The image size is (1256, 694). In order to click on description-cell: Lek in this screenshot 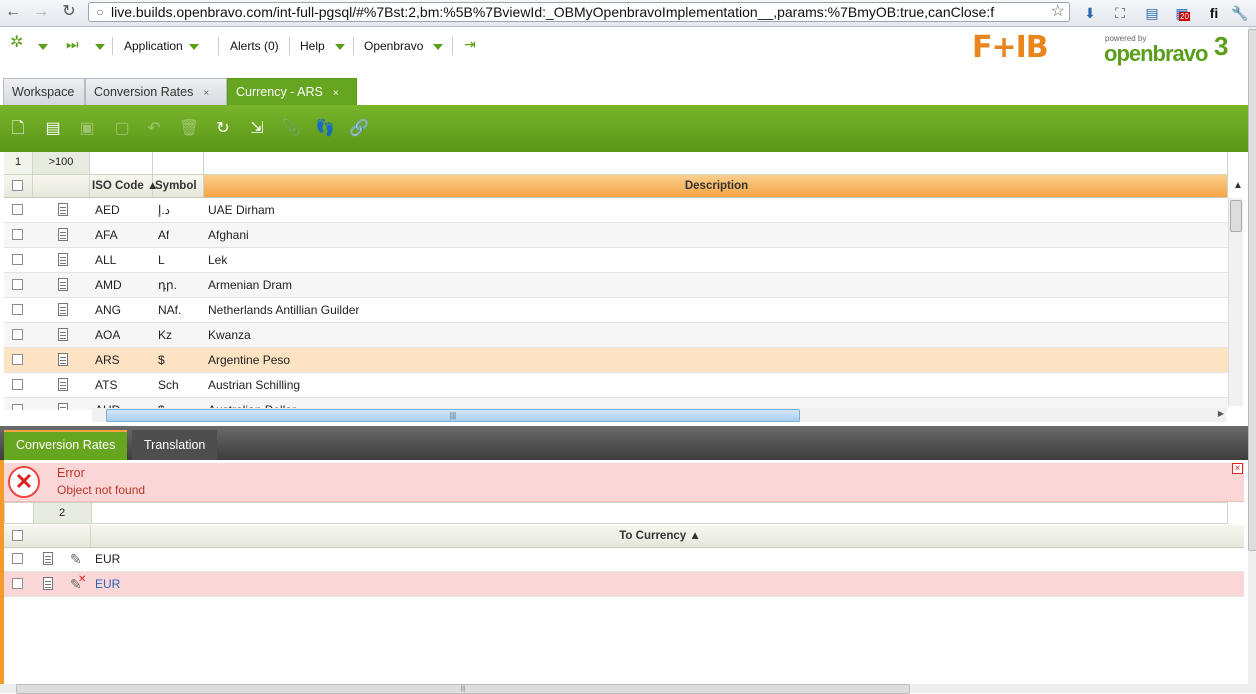, I will do `click(218, 260)`.